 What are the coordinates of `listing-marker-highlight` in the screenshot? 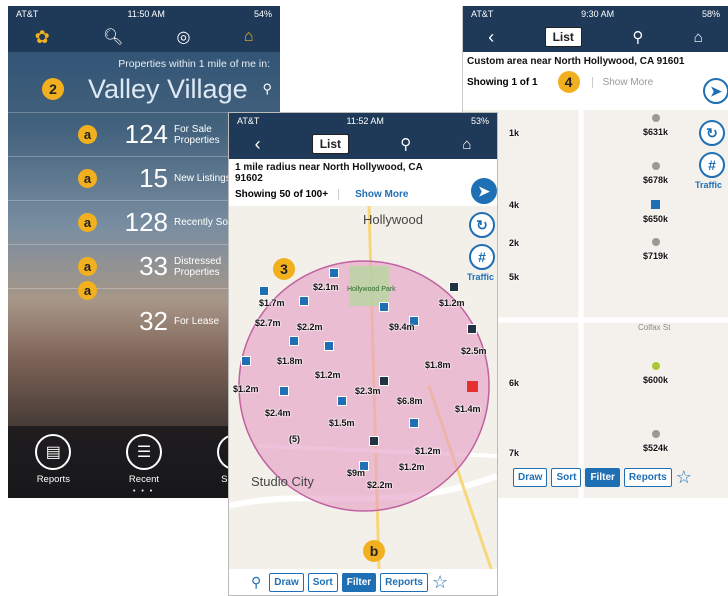 It's located at (472, 386).